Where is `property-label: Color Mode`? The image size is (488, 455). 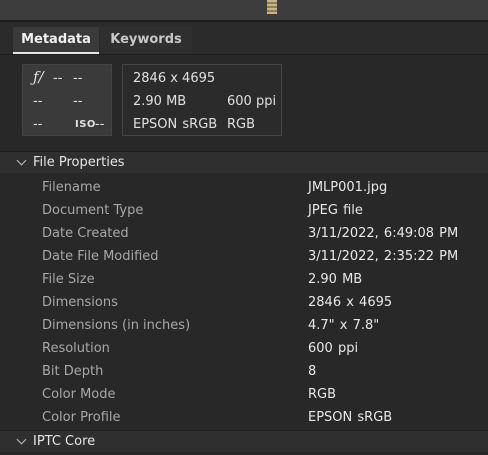 property-label: Color Mode is located at coordinates (79, 394).